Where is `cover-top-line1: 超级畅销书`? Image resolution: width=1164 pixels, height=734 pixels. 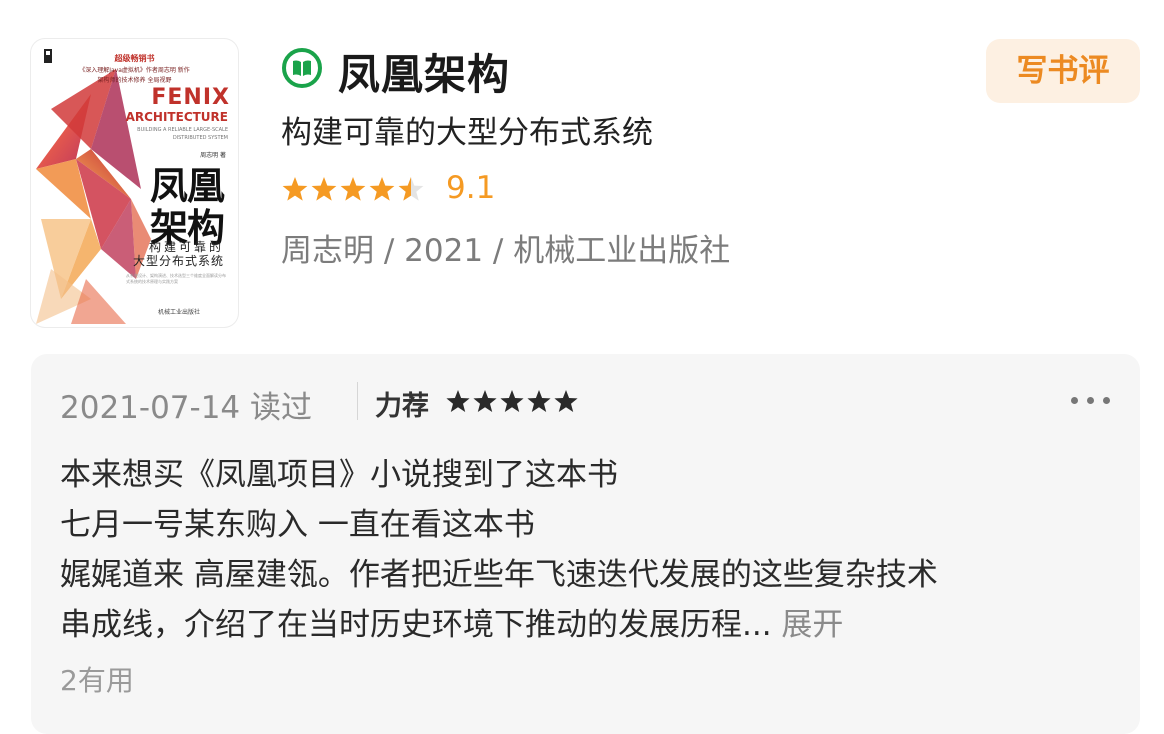
cover-top-line1: 超级畅销书 is located at coordinates (134, 58).